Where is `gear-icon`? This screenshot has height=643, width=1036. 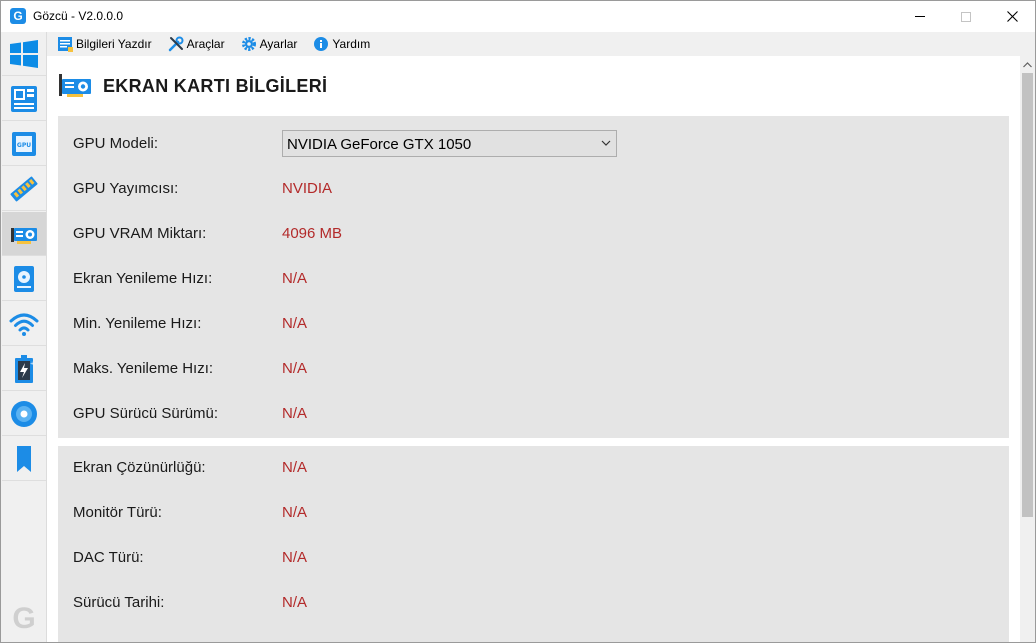 gear-icon is located at coordinates (248, 44).